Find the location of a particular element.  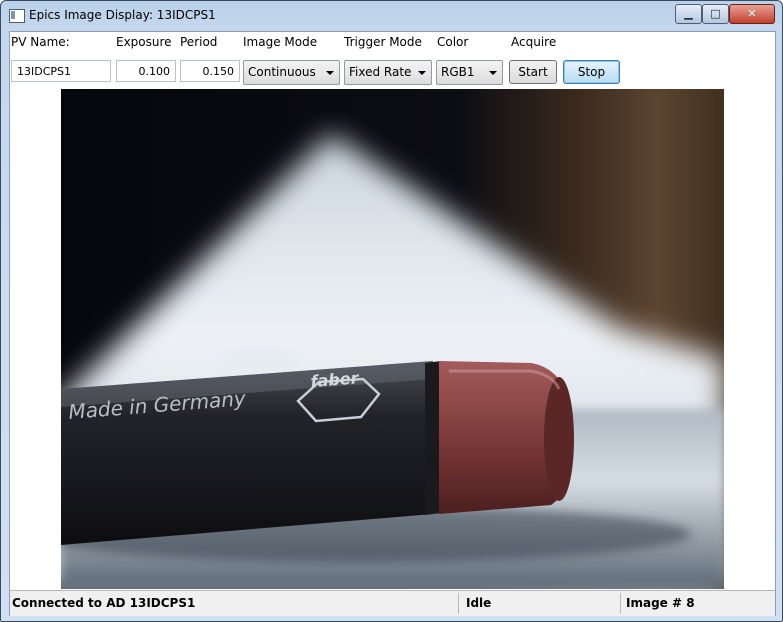

trigger-mode-label: Trigger Mode is located at coordinates (383, 42).